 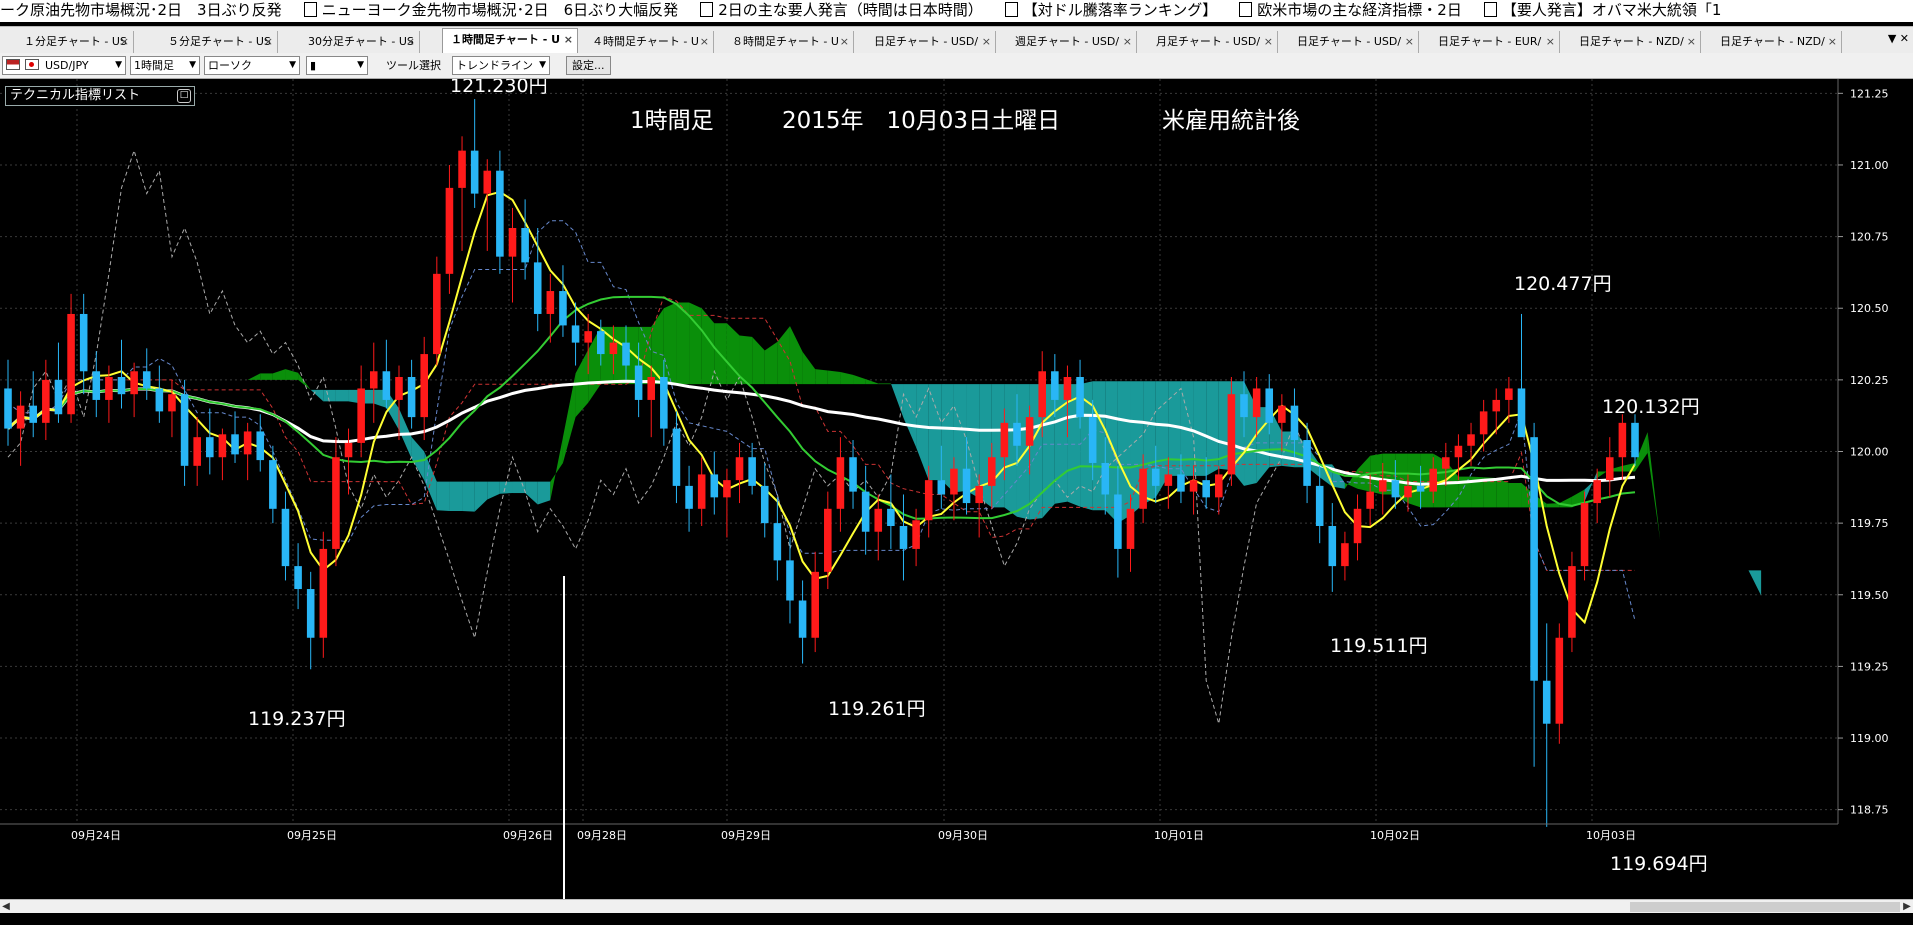 I want to click on tab-chart-10: 日足チャート - USD/×, so click(x=1354, y=42).